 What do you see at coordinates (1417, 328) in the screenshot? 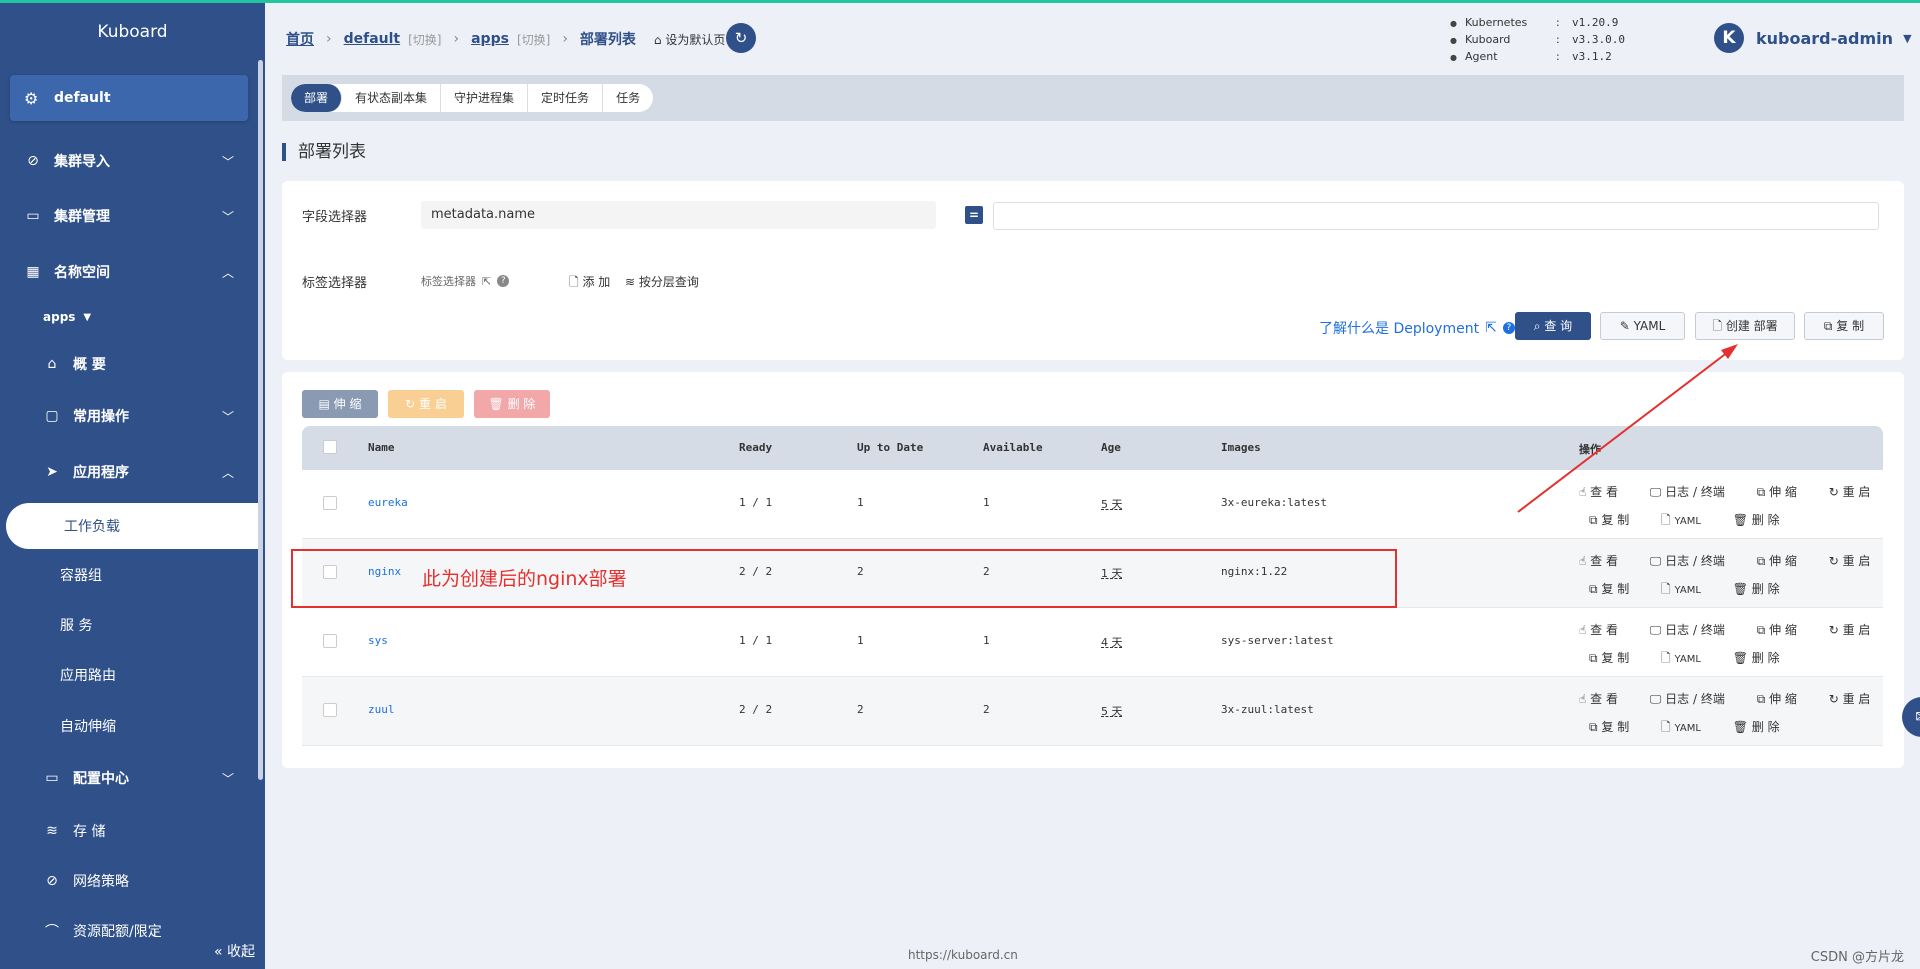
I see `learn-deployment-link: 了解什么是 Deployment ⇱ ?` at bounding box center [1417, 328].